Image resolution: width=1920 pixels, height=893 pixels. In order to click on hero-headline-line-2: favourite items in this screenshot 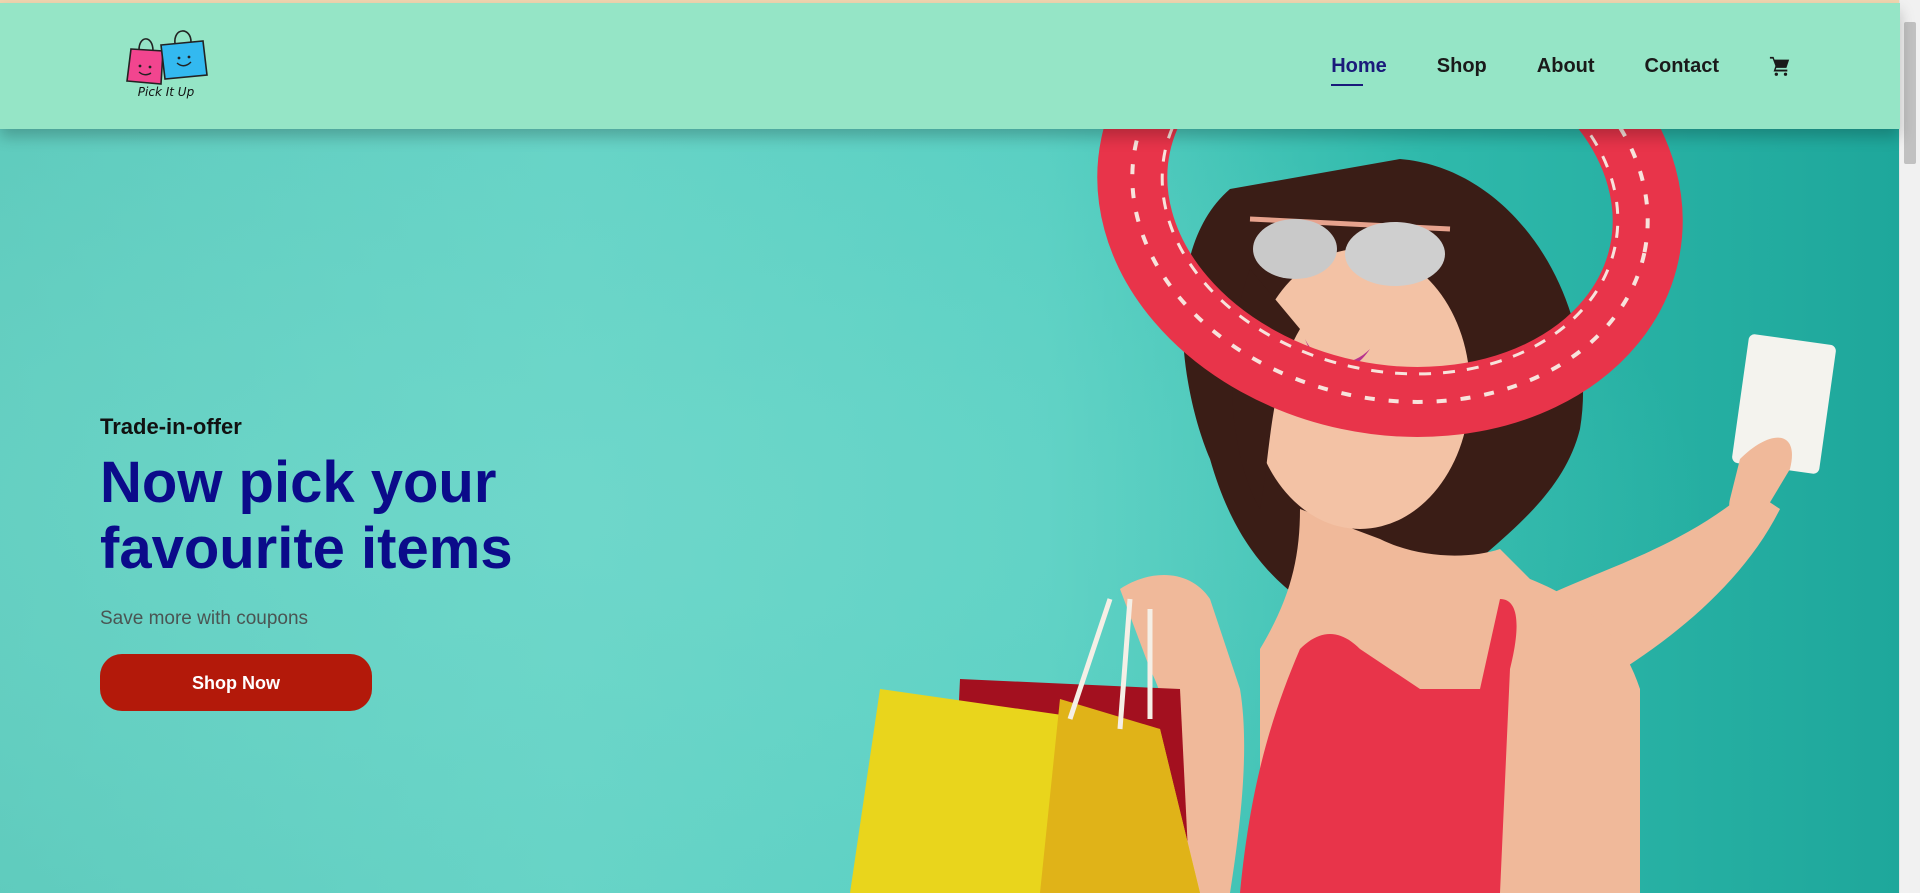, I will do `click(306, 548)`.